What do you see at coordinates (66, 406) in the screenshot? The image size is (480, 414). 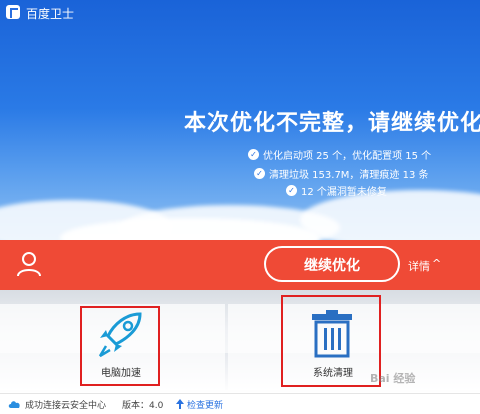 I see `cloud-status-text: 成功连接云安全中心` at bounding box center [66, 406].